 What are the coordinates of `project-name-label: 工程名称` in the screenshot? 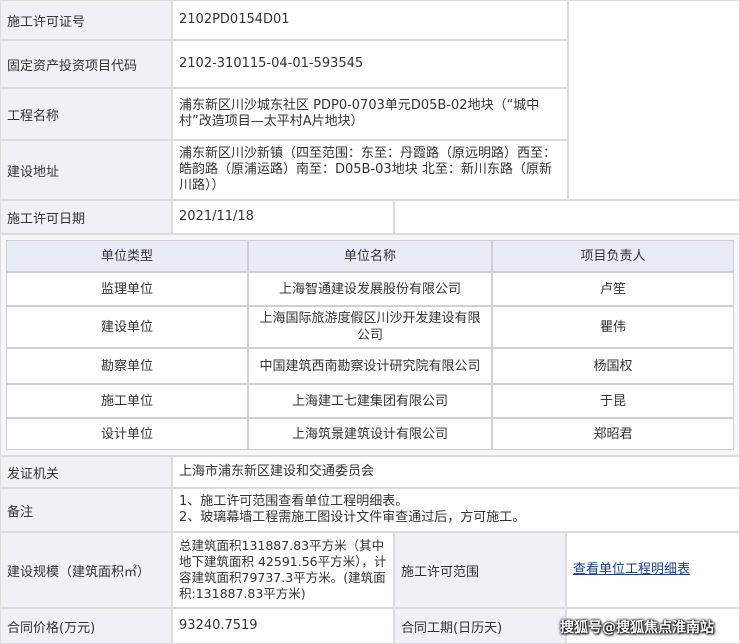 It's located at (86, 114).